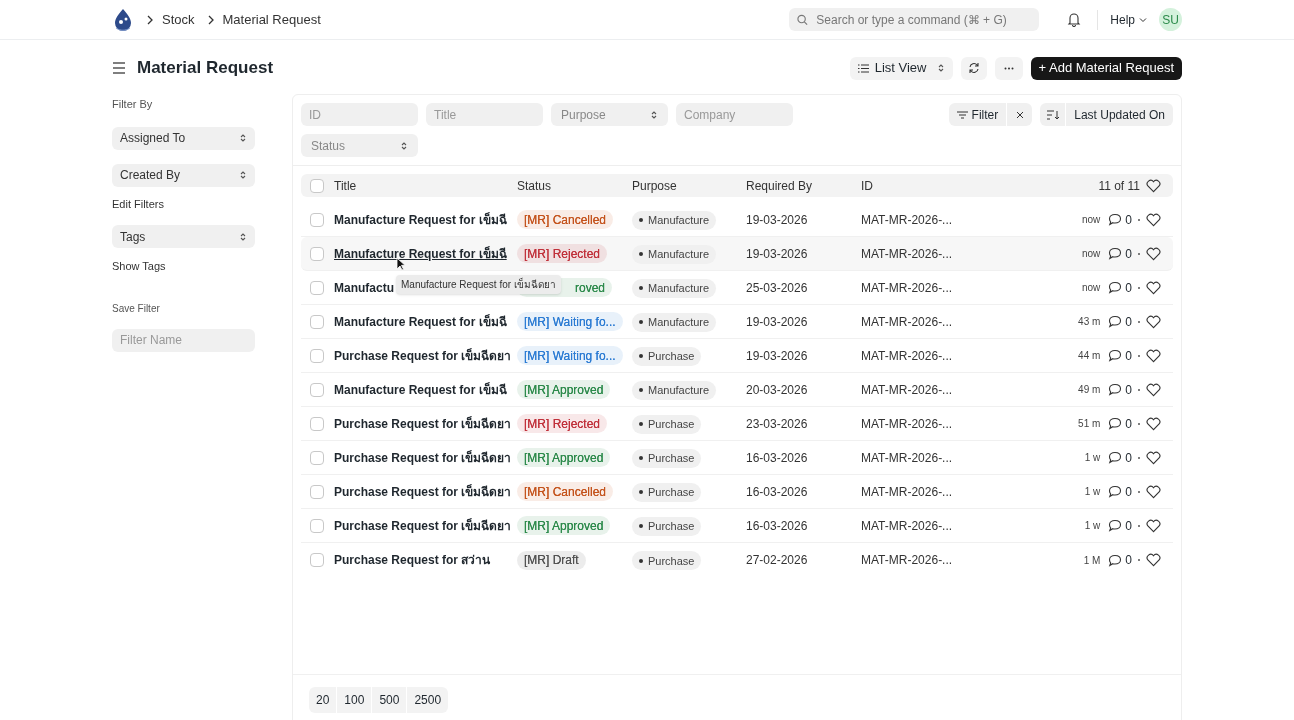 The image size is (1294, 720). What do you see at coordinates (562, 254) in the screenshot?
I see `status-label: [MR] Rejected` at bounding box center [562, 254].